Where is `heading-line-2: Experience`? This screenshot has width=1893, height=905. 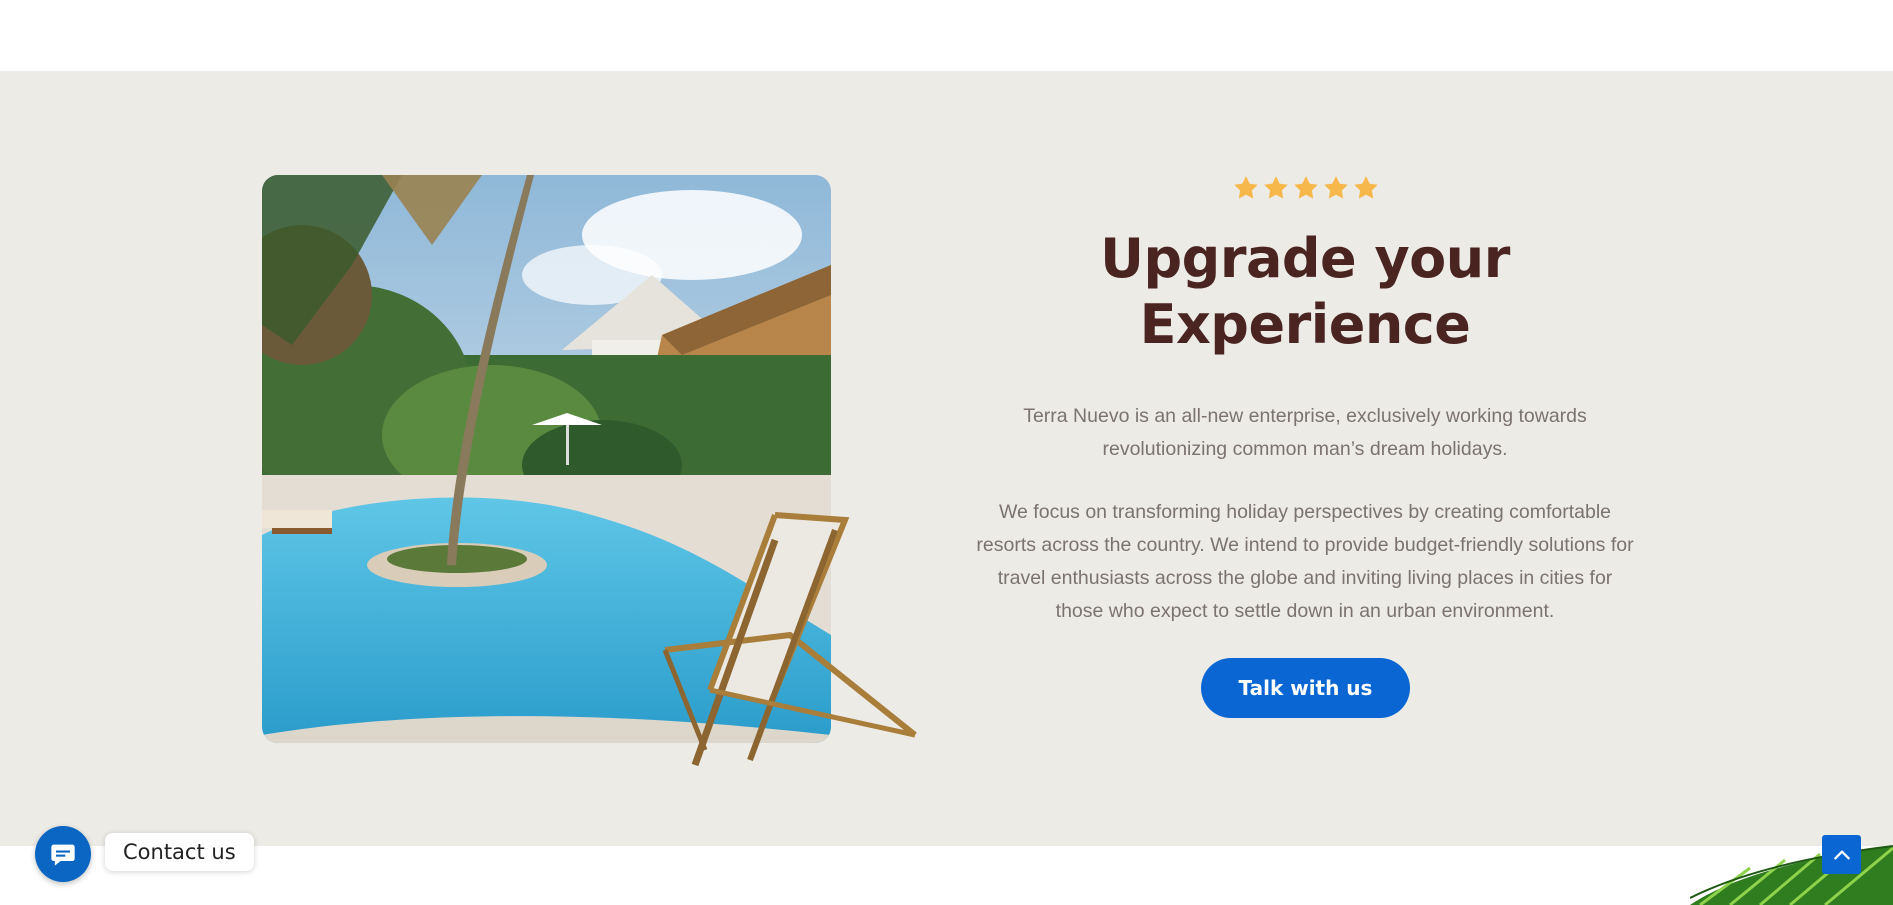 heading-line-2: Experience is located at coordinates (1305, 324).